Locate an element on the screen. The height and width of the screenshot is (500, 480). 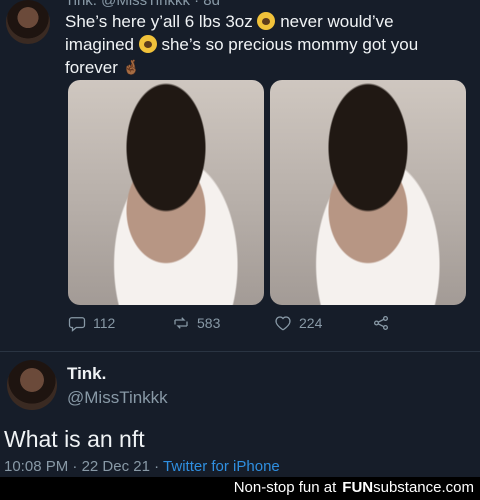
tweet-line2a: imagined is located at coordinates (99, 44).